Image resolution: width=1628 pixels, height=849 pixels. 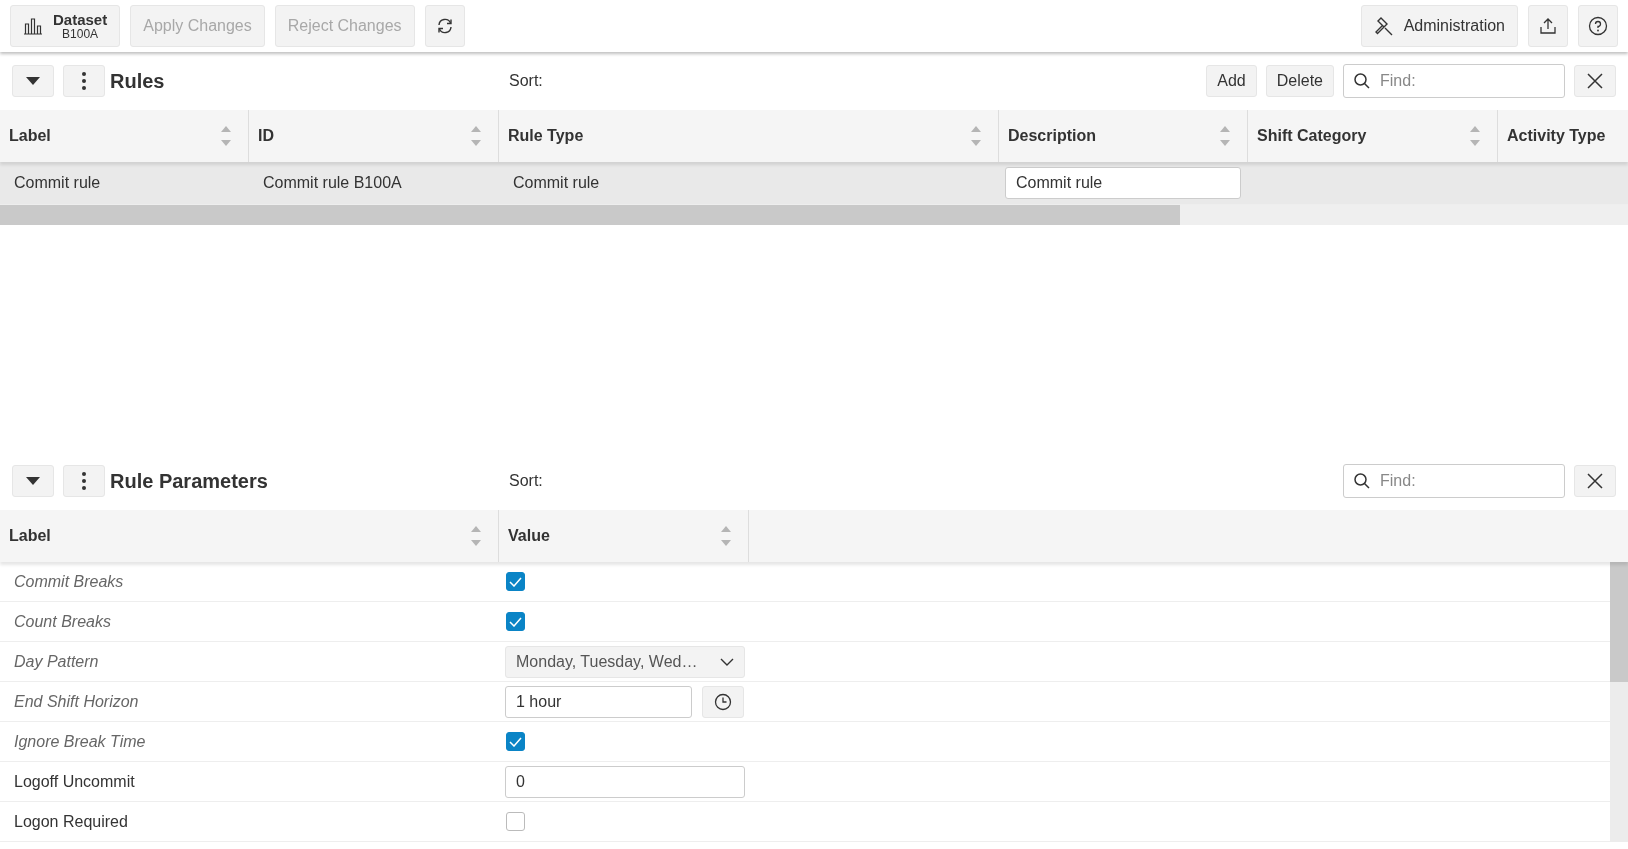 I want to click on input-field: 0, so click(x=625, y=781).